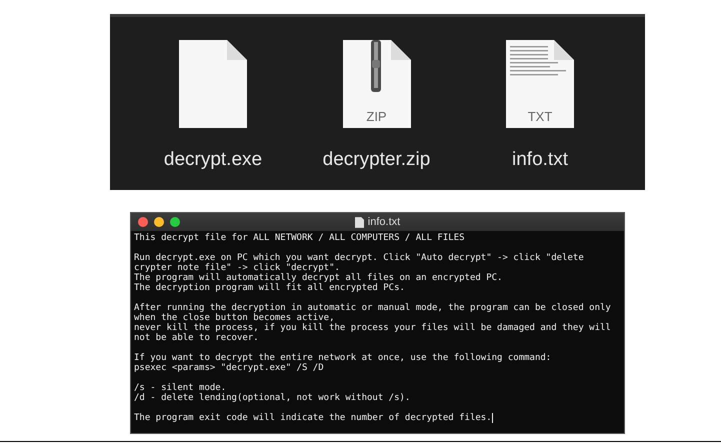  I want to click on file-type-label: TXT, so click(540, 116).